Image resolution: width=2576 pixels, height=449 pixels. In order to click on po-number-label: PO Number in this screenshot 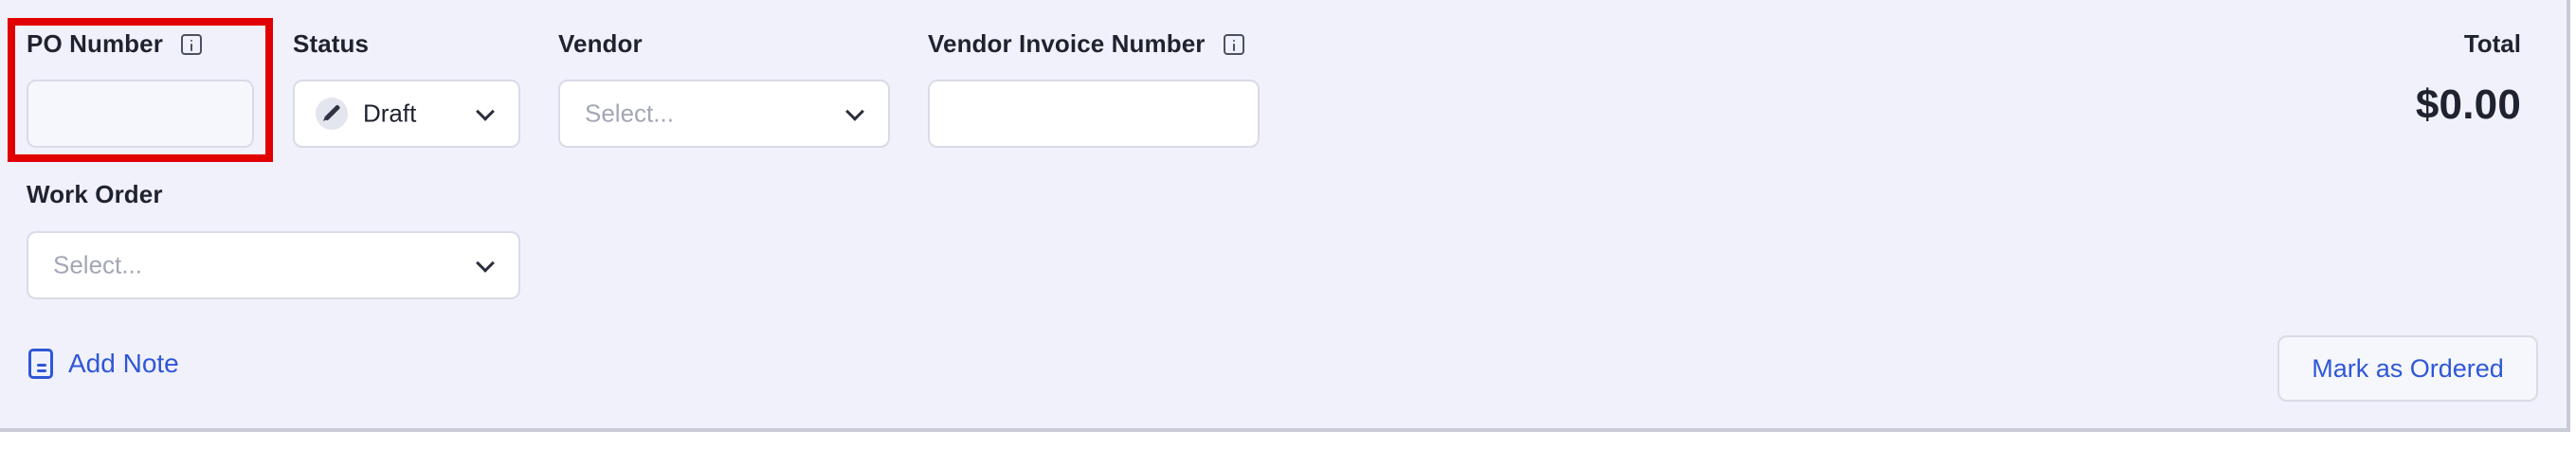, I will do `click(95, 43)`.